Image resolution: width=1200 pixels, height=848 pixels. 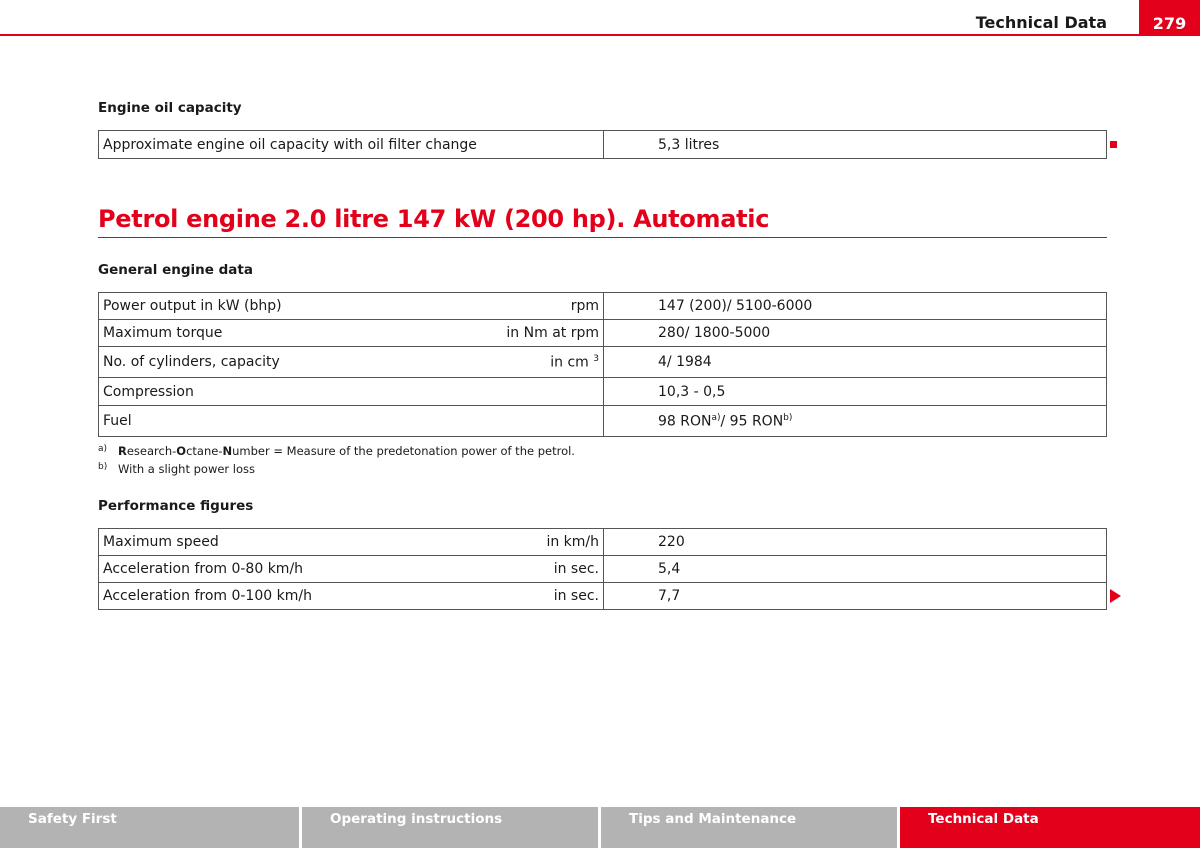 What do you see at coordinates (1041, 22) in the screenshot?
I see `running-header-title: Technical Data` at bounding box center [1041, 22].